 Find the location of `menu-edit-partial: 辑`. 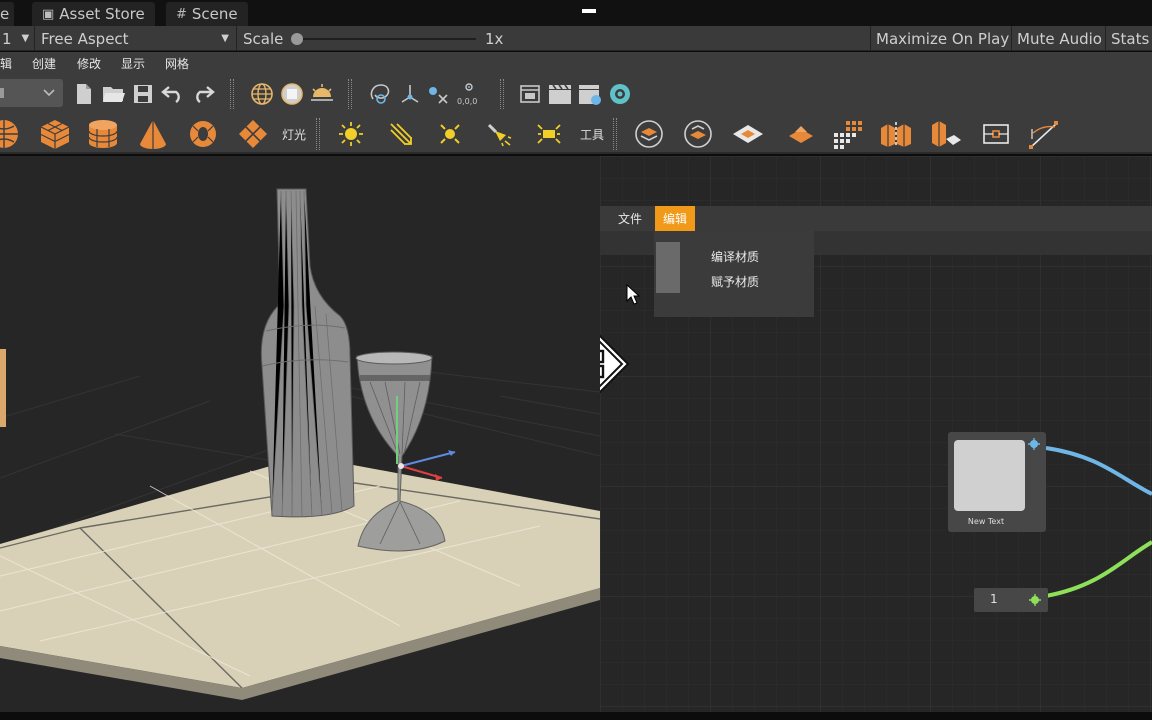

menu-edit-partial: 辑 is located at coordinates (6, 63).